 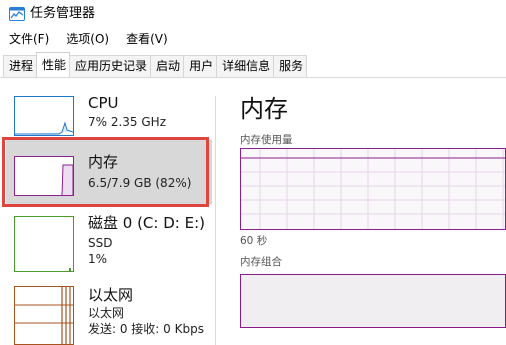 I want to click on main-title: 内存, so click(x=264, y=109).